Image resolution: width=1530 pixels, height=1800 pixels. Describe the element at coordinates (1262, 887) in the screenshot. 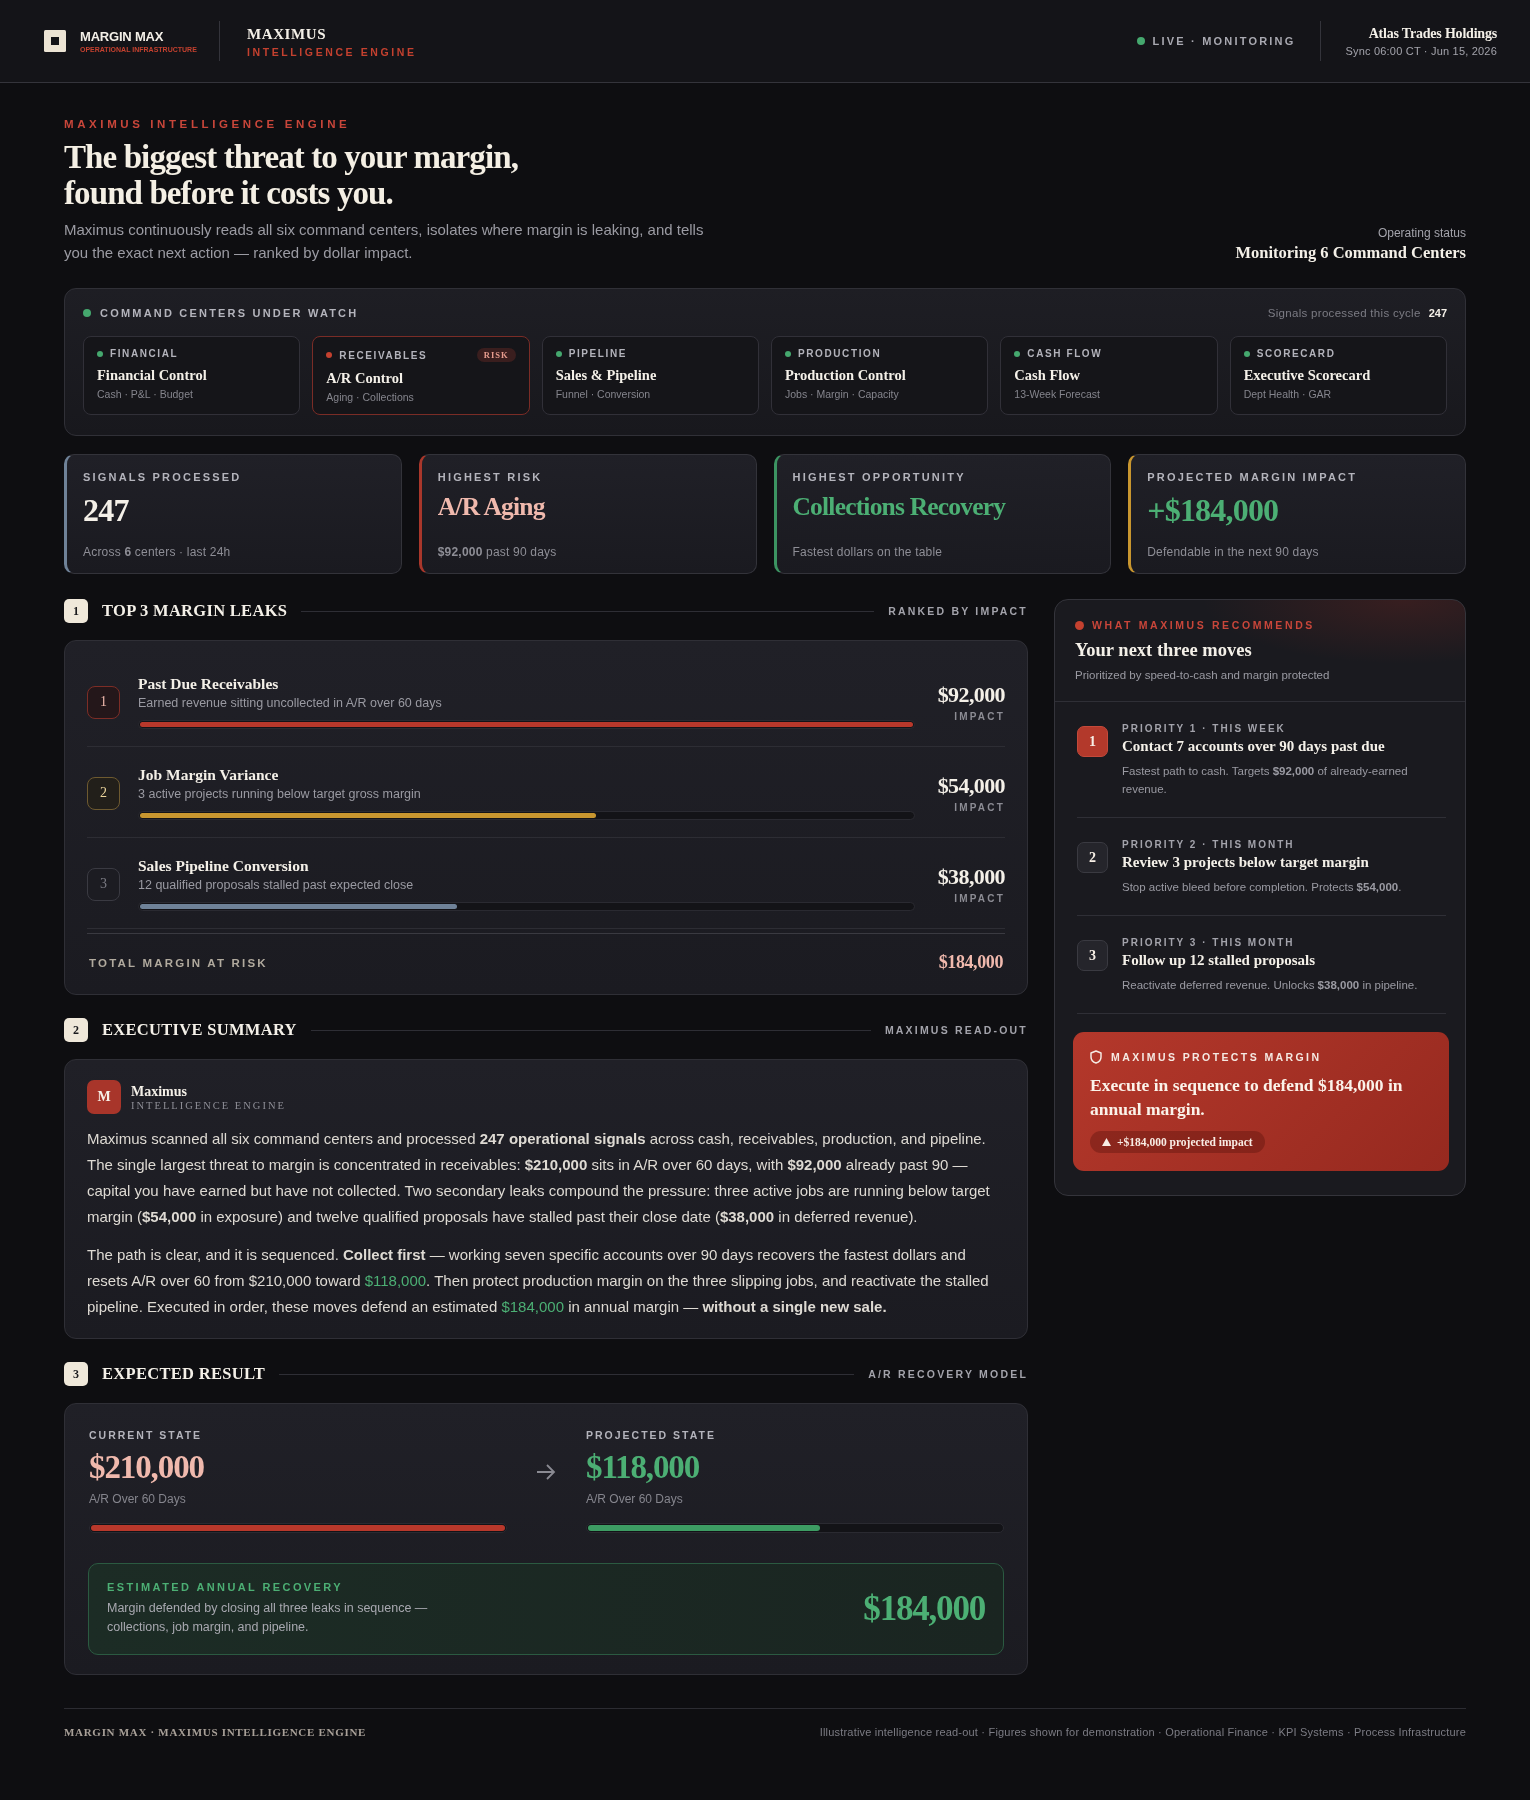

I see `move-description: Stop active bleed before completion. Protects $54,000.` at that location.